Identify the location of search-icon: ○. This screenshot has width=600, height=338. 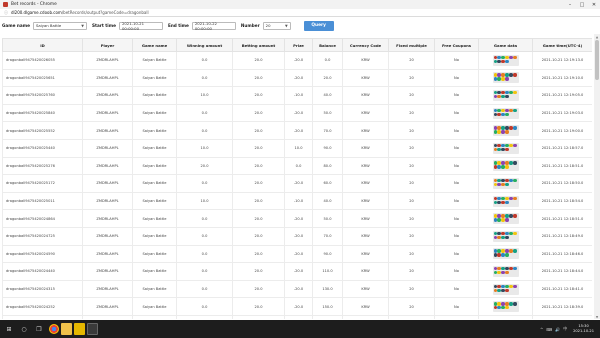
(24, 329).